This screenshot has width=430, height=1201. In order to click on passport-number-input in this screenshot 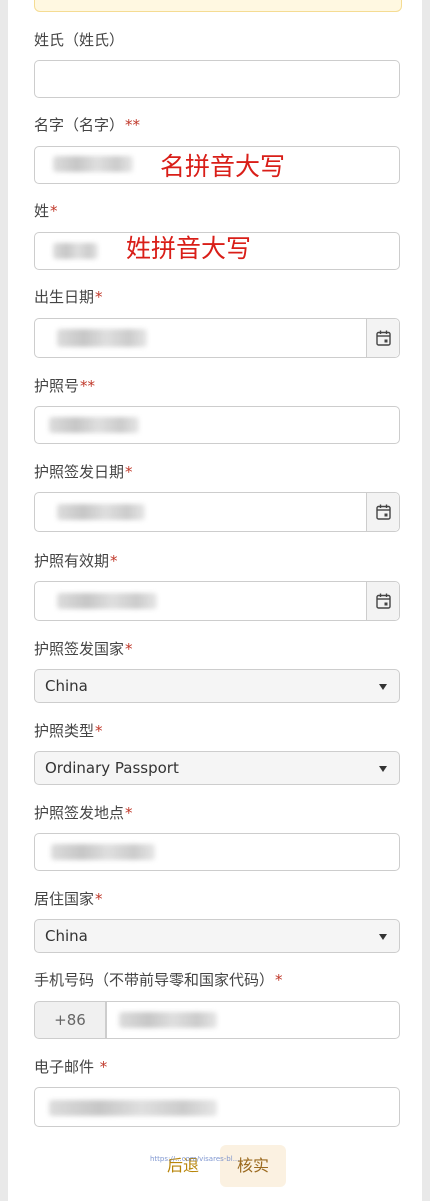, I will do `click(217, 425)`.